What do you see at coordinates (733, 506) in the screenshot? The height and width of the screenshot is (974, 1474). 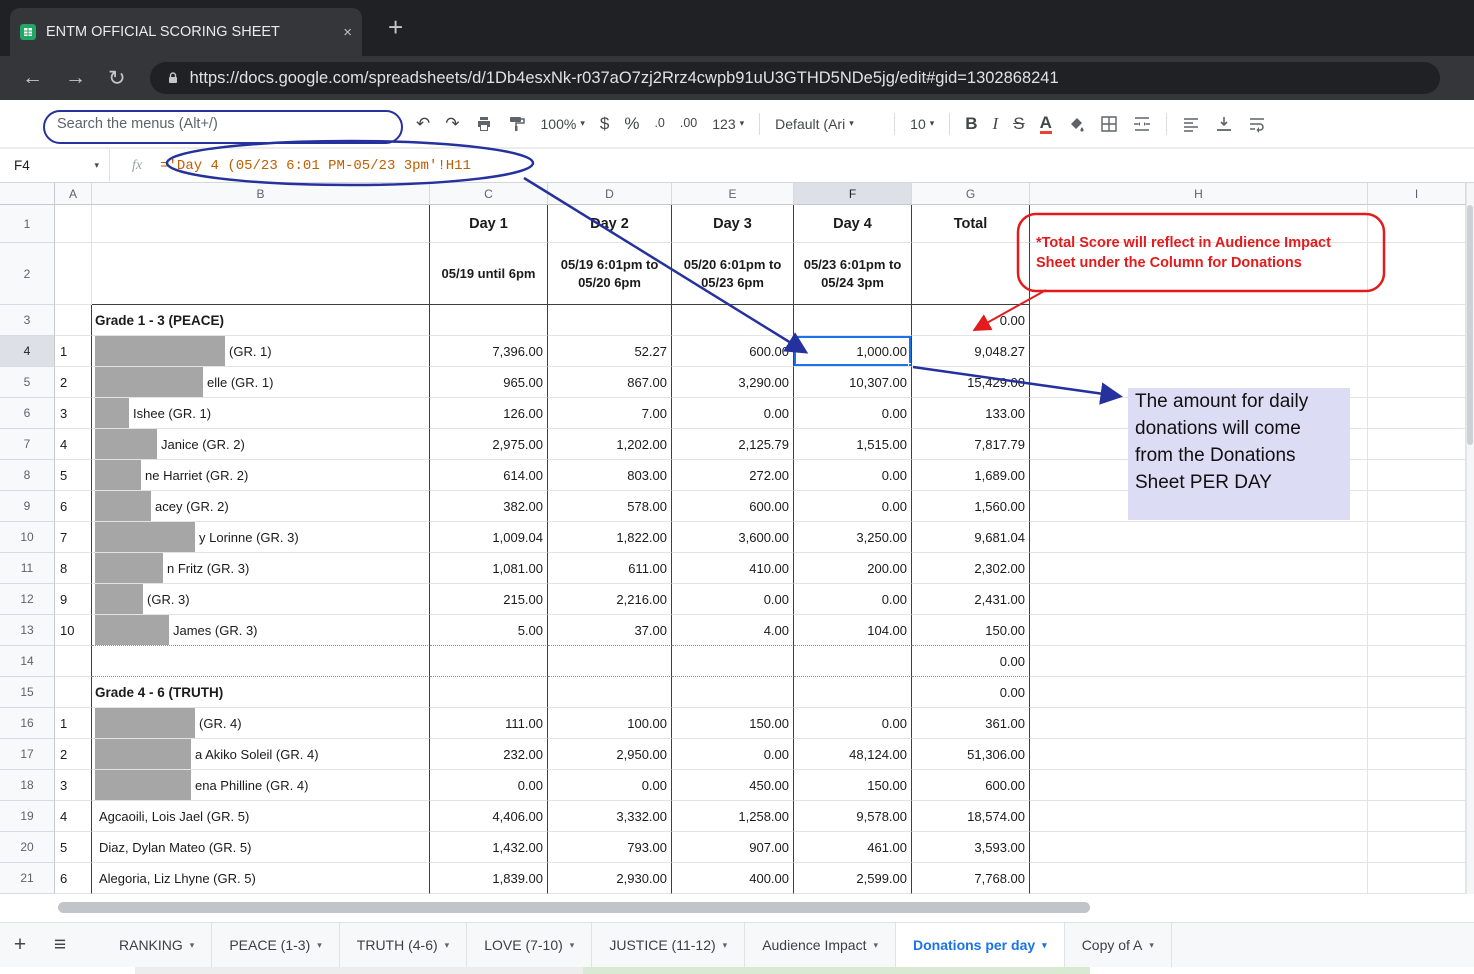 I see `cell-E9: 600.00` at bounding box center [733, 506].